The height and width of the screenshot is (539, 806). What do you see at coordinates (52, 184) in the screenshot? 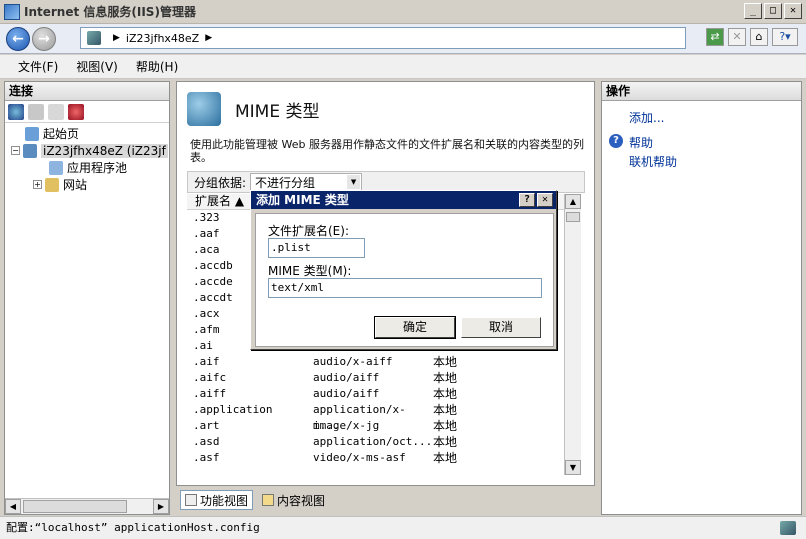
I see `sites-folder-icon` at bounding box center [52, 184].